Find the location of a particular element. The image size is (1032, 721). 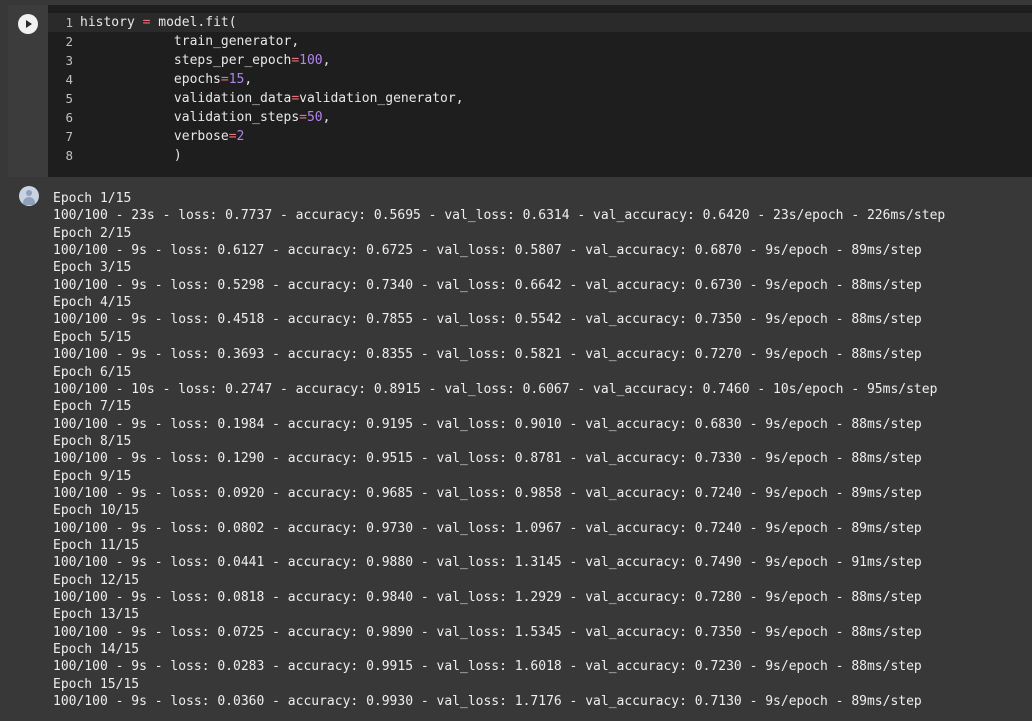

line-number: 3 is located at coordinates (69, 60).